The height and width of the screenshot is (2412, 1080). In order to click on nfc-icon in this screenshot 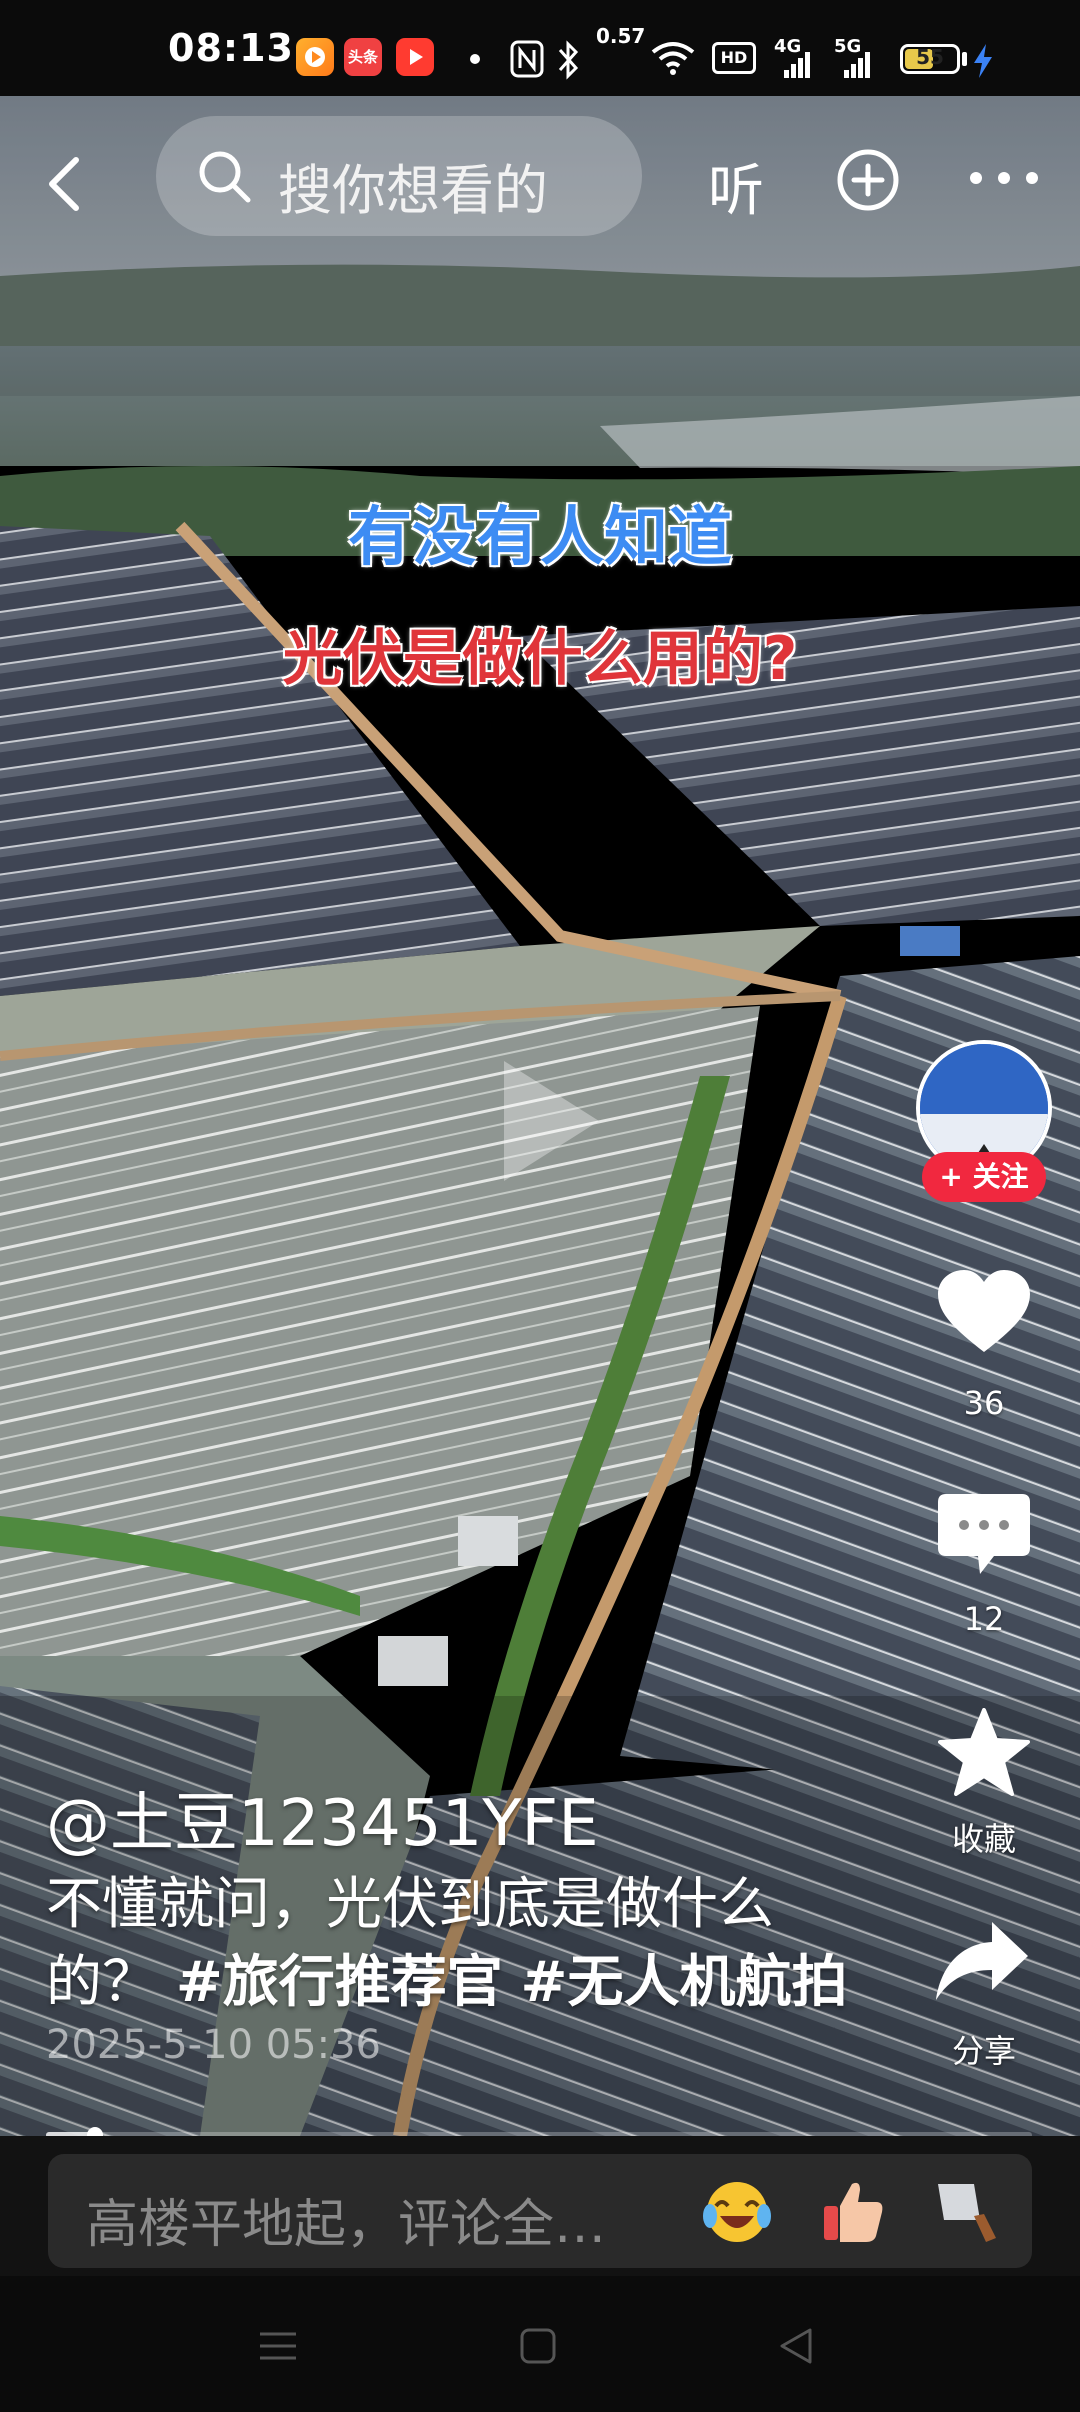, I will do `click(527, 59)`.